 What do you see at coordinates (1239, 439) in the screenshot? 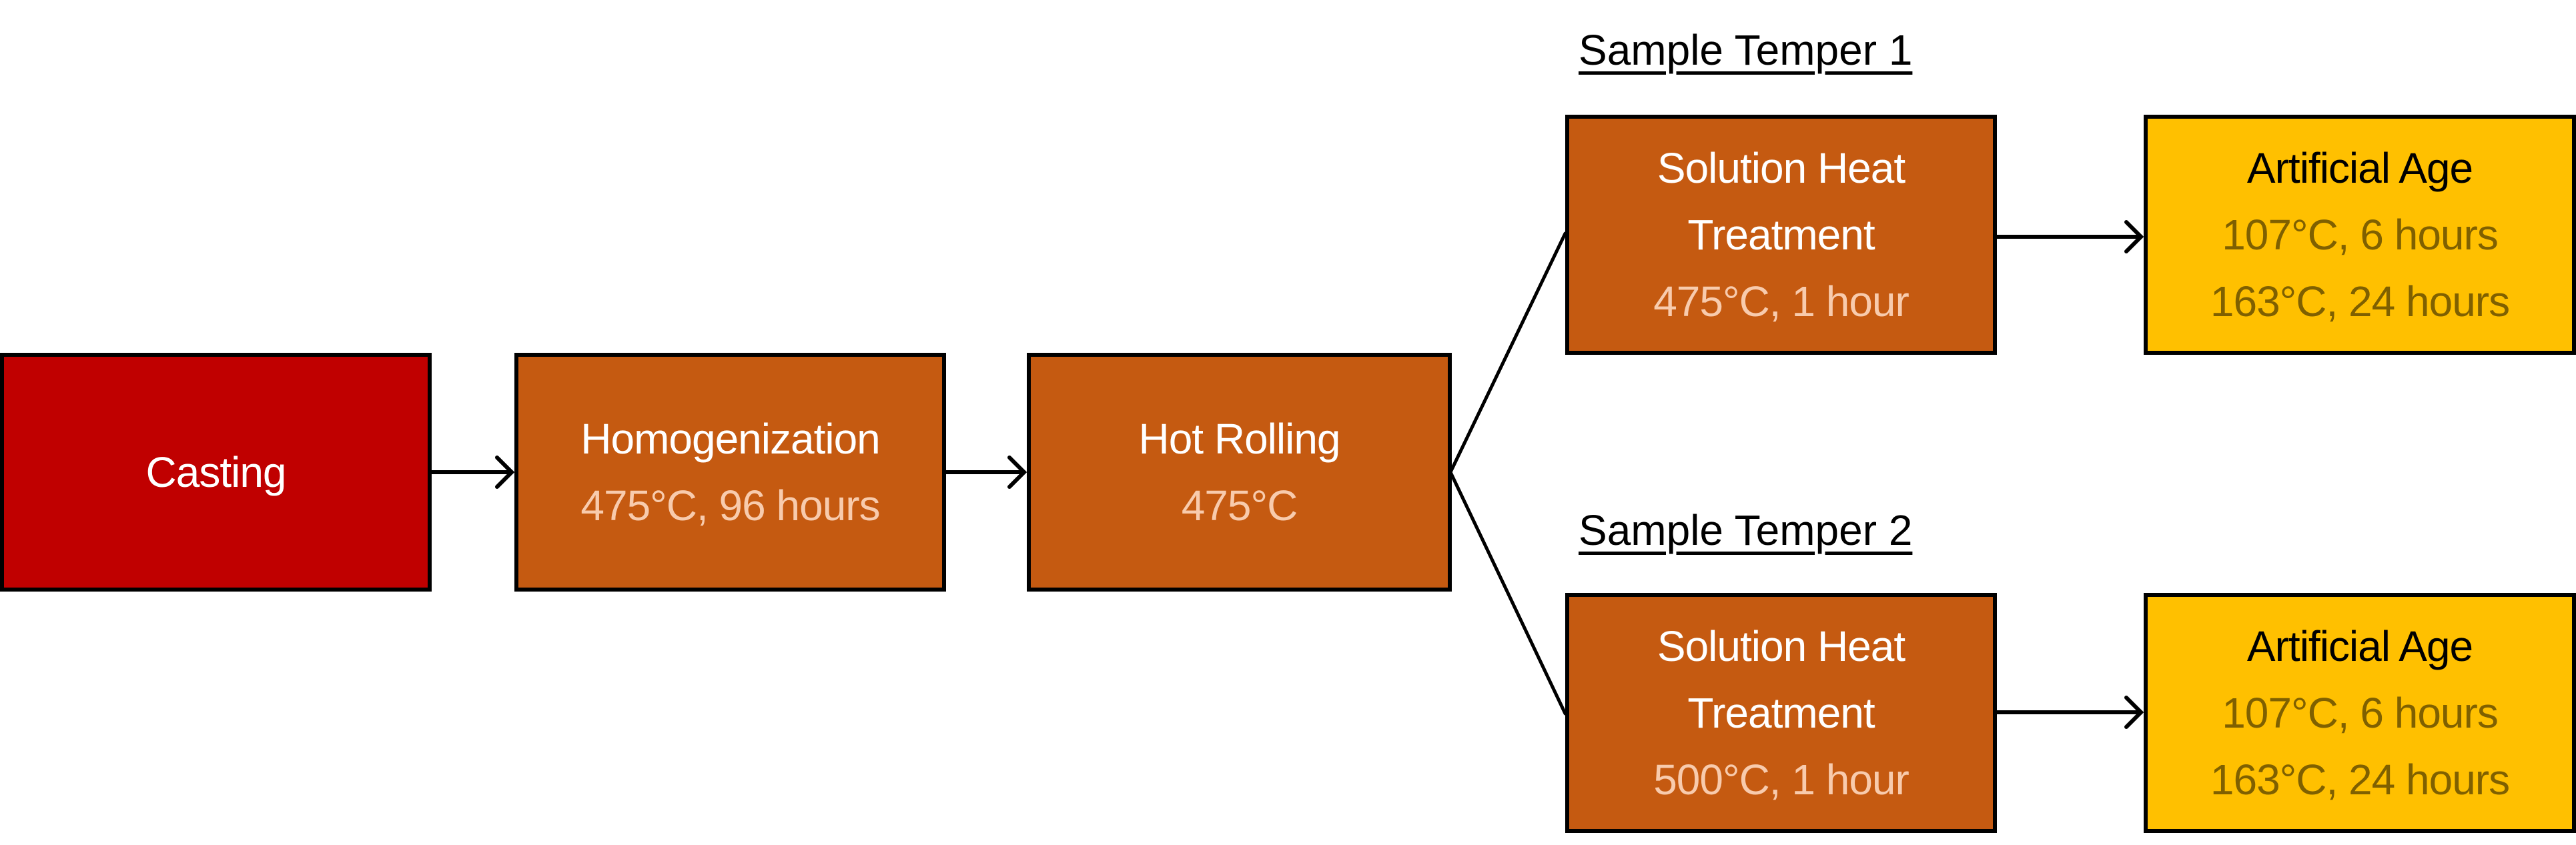
I see `hot-rolling-title: Hot Rolling` at bounding box center [1239, 439].